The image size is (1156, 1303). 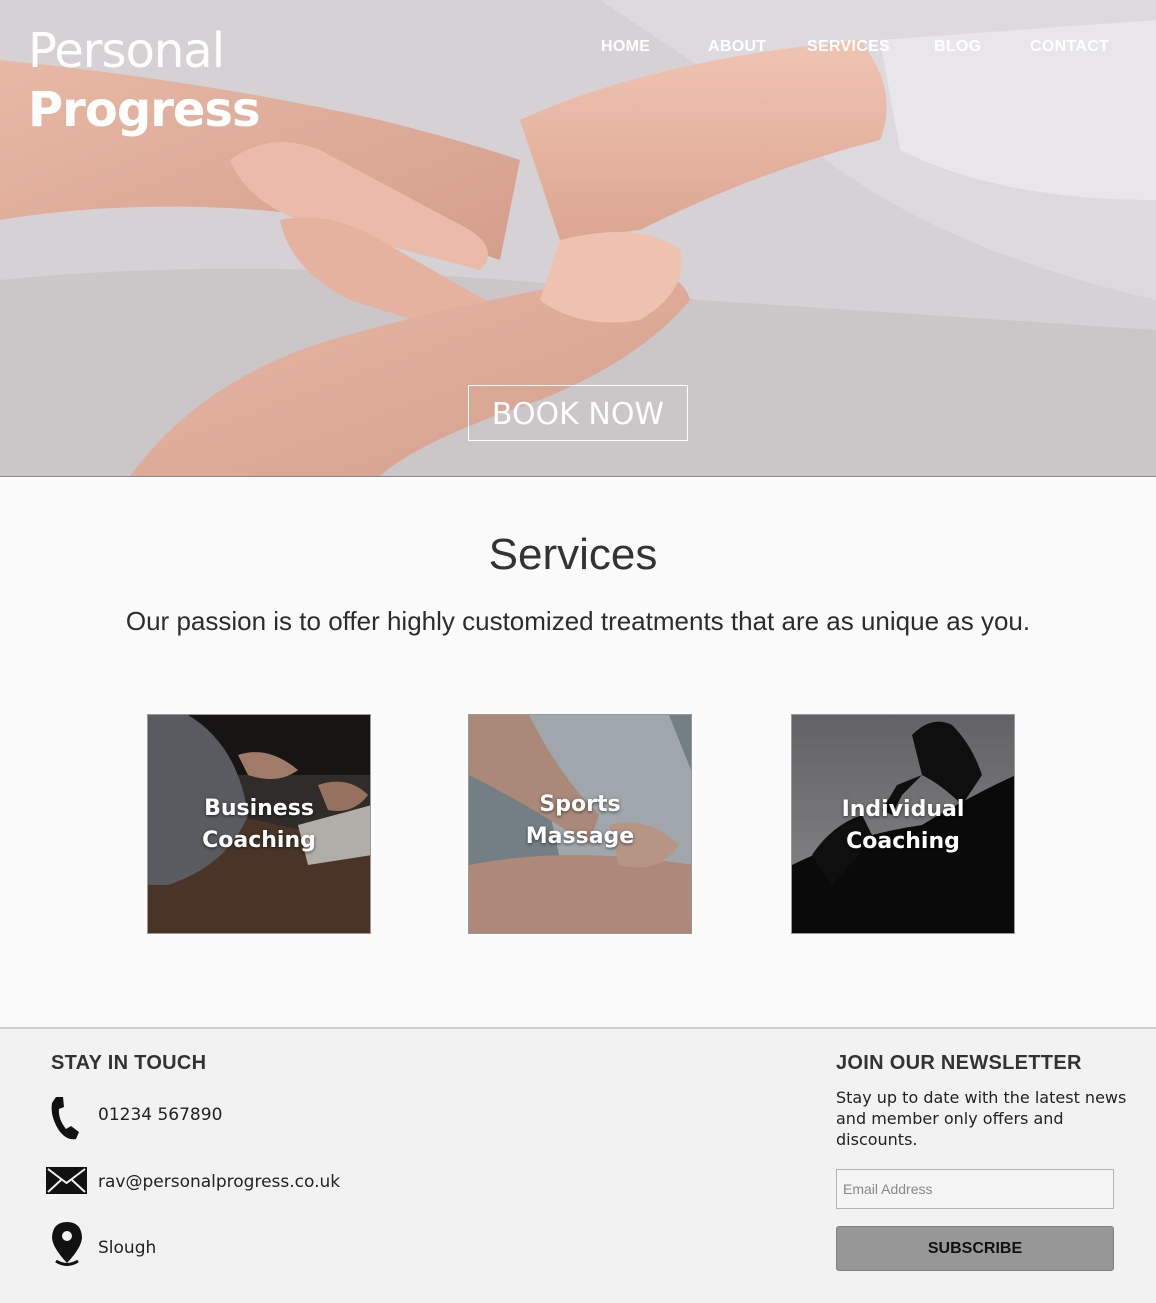 I want to click on newsletter-heading: JOIN OUR NEWSLETTER, so click(x=959, y=1063).